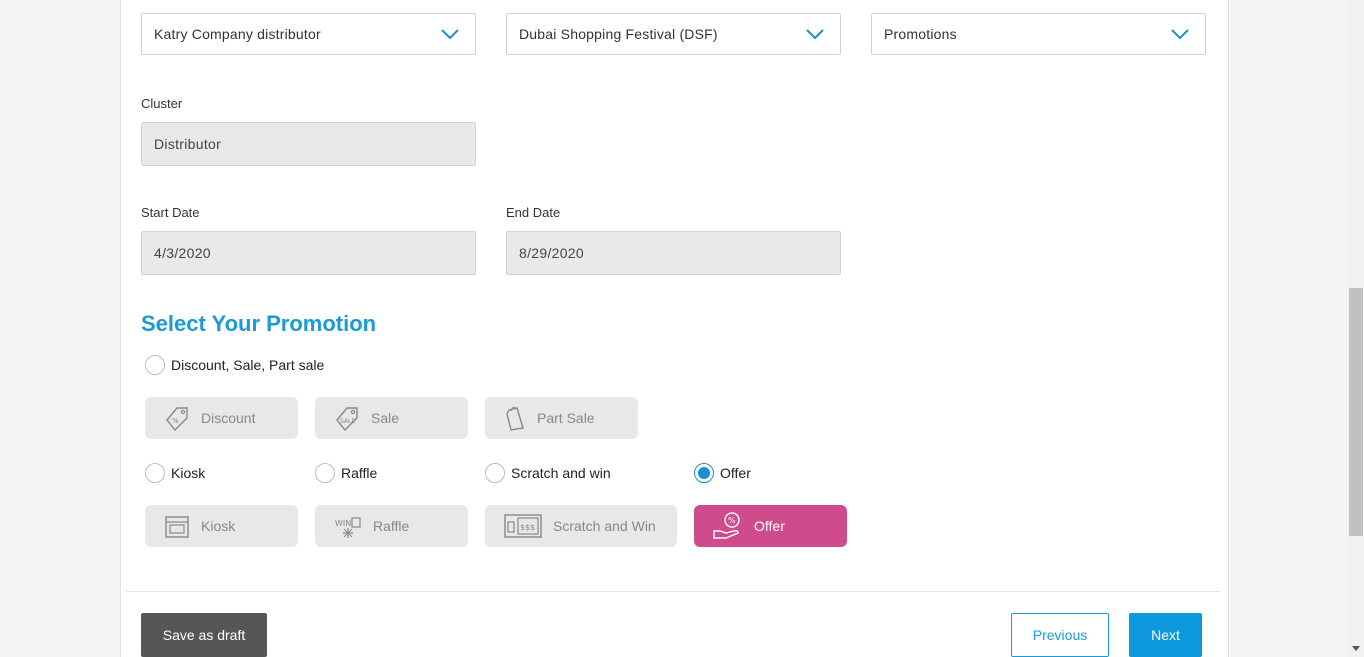 The image size is (1364, 657). I want to click on radio-button-checked, so click(704, 473).